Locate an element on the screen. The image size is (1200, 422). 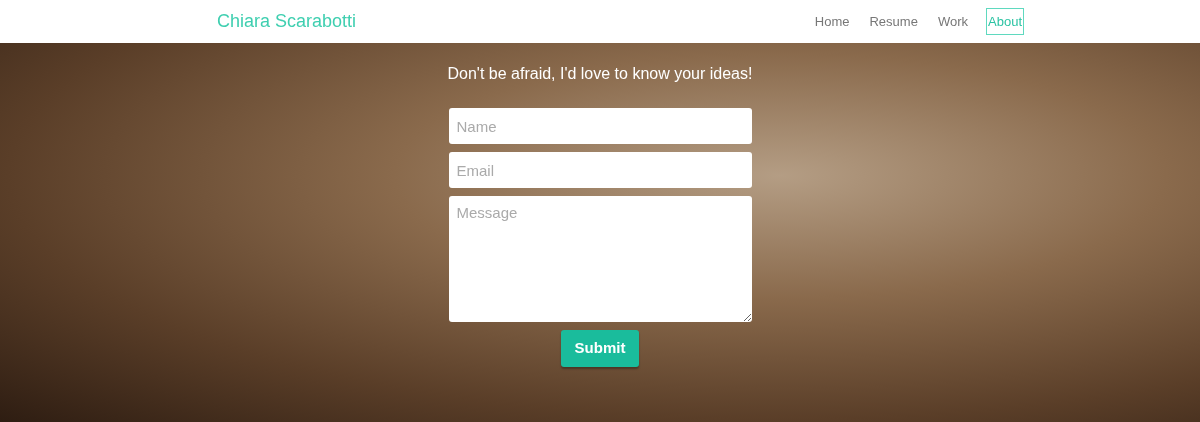
text-input-field: Email is located at coordinates (600, 170).